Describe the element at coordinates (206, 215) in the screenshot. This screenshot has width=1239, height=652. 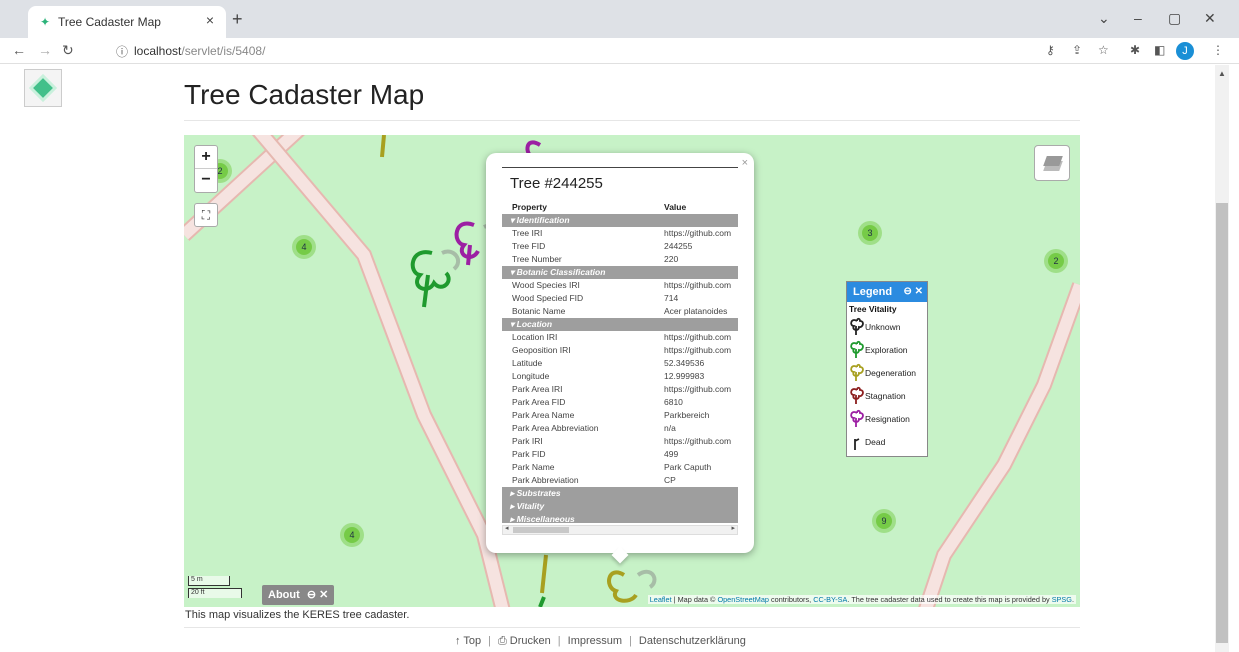
I see `fullscreen-button: ⛶` at that location.